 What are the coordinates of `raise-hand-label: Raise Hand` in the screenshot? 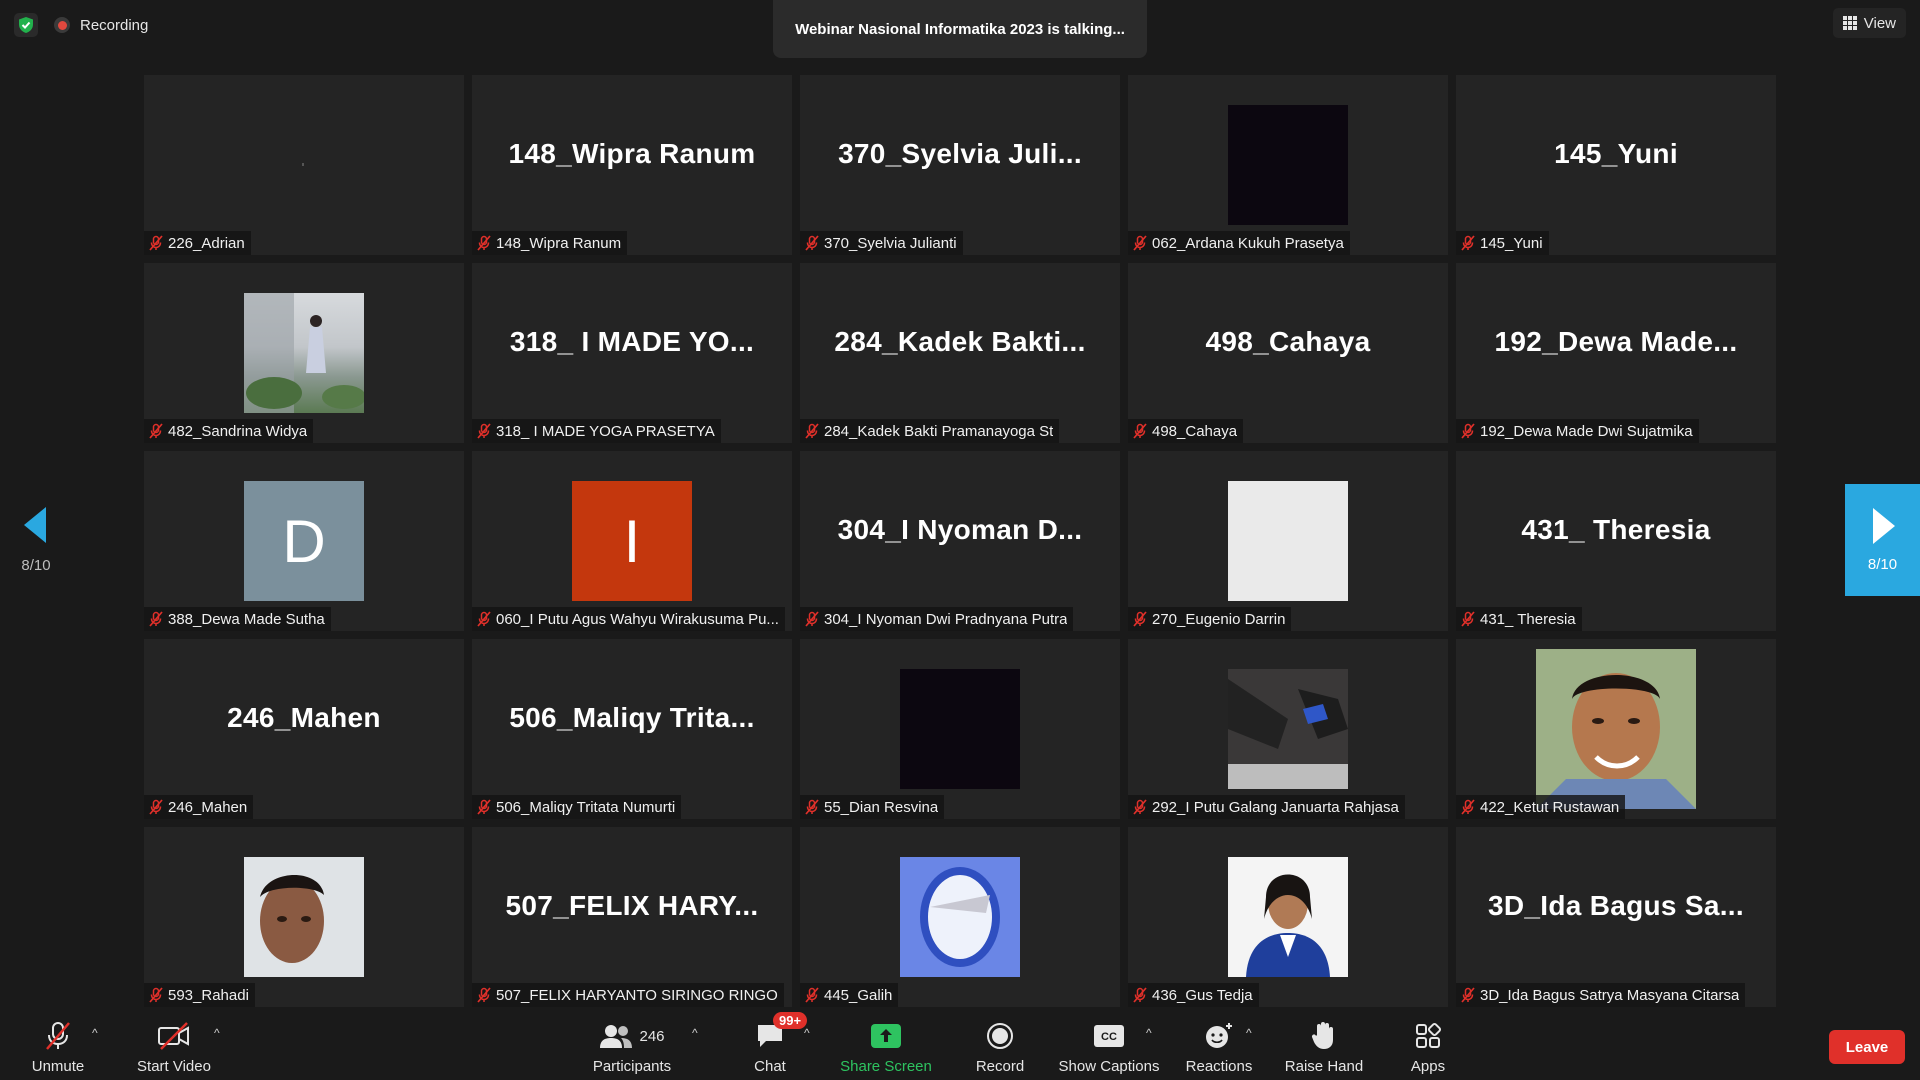 It's located at (1324, 1066).